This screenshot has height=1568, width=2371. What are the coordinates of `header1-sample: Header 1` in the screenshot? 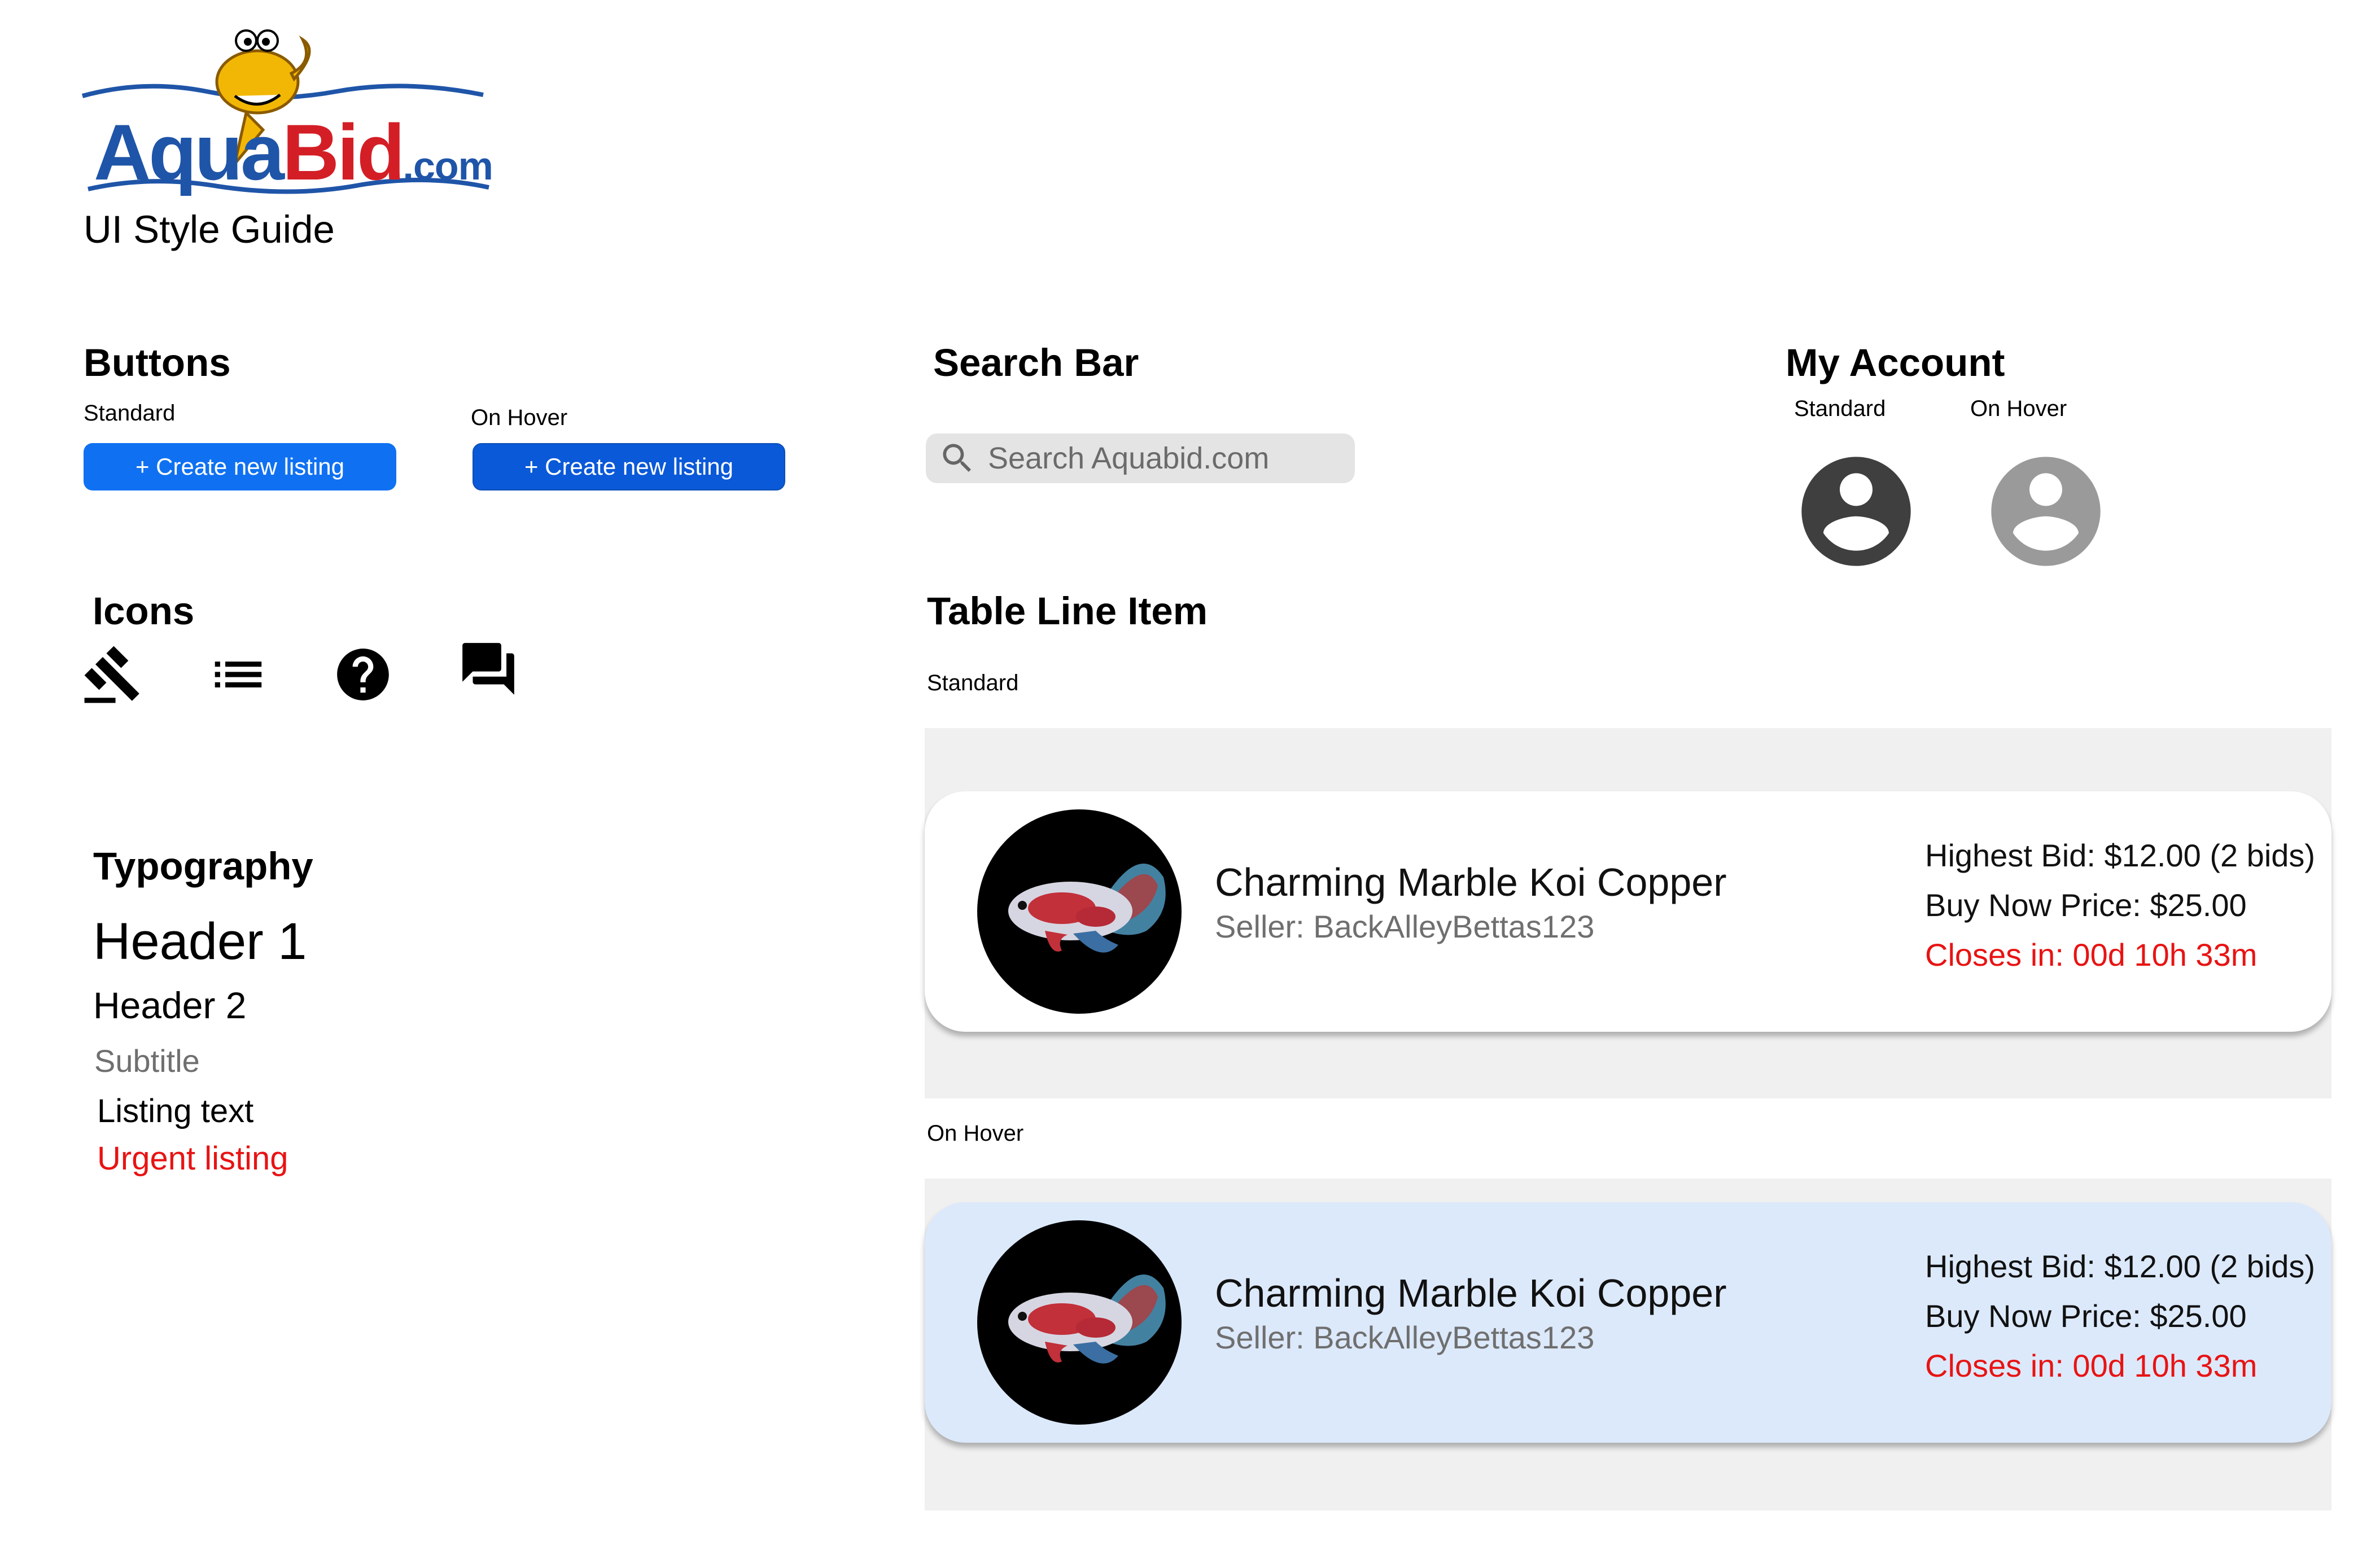 It's located at (200, 941).